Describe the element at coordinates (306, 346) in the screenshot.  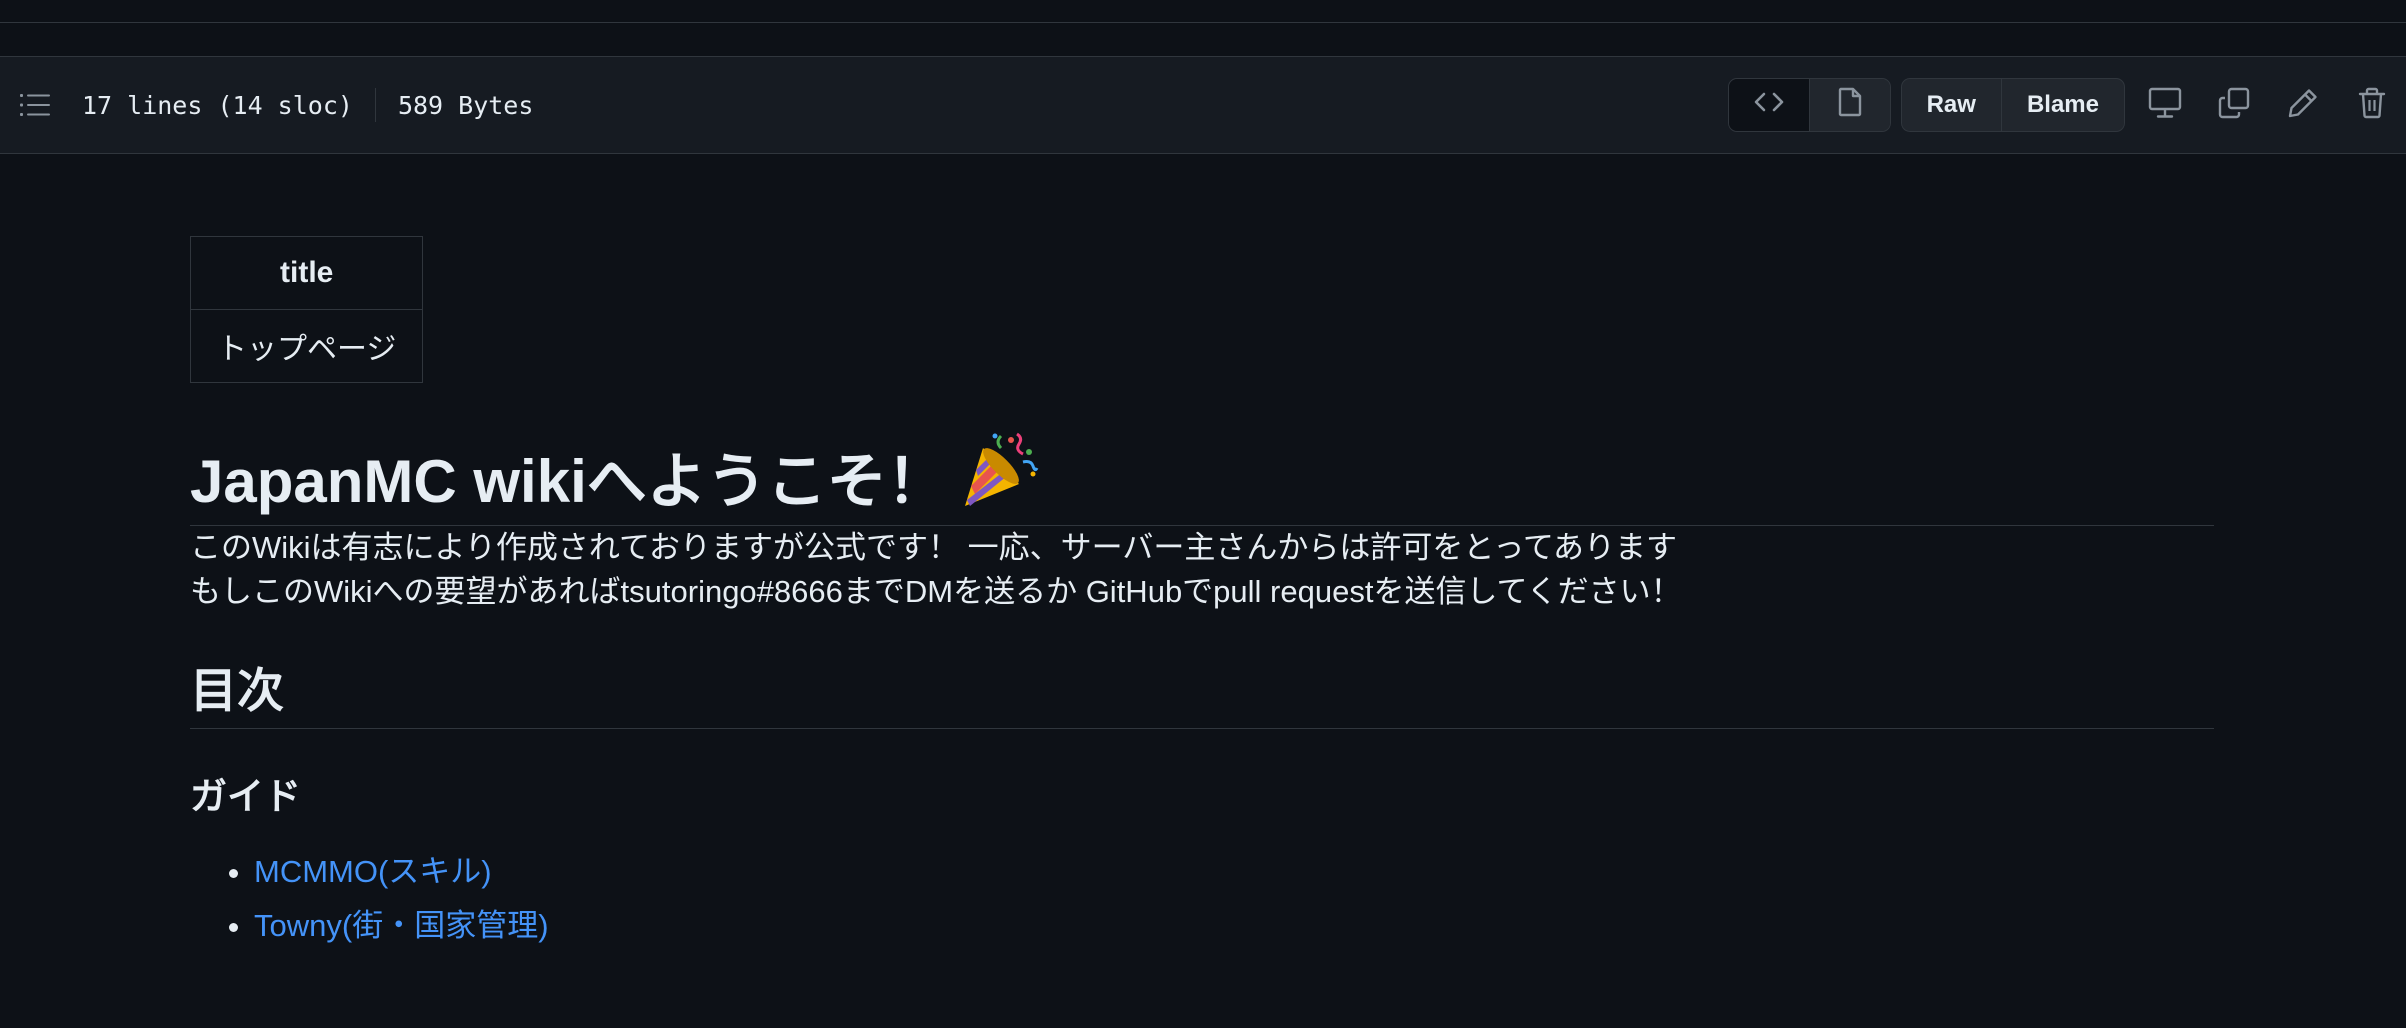
I see `front-matter-value: トップページ` at that location.